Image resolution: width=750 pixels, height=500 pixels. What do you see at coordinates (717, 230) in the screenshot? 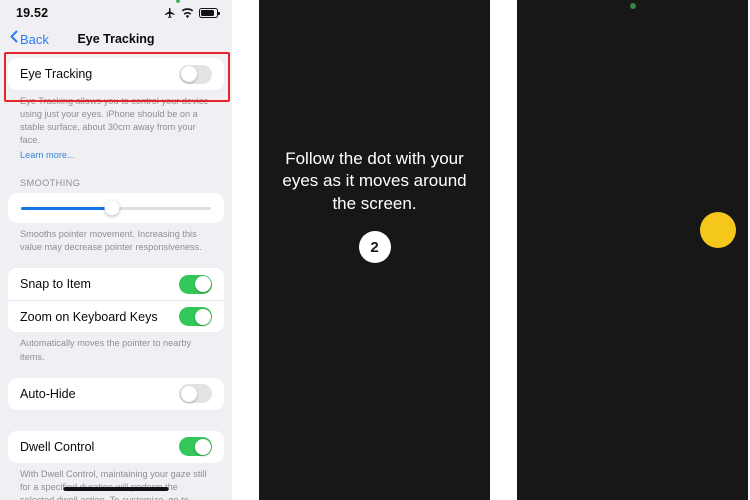
I see `gaze-target-dot` at bounding box center [717, 230].